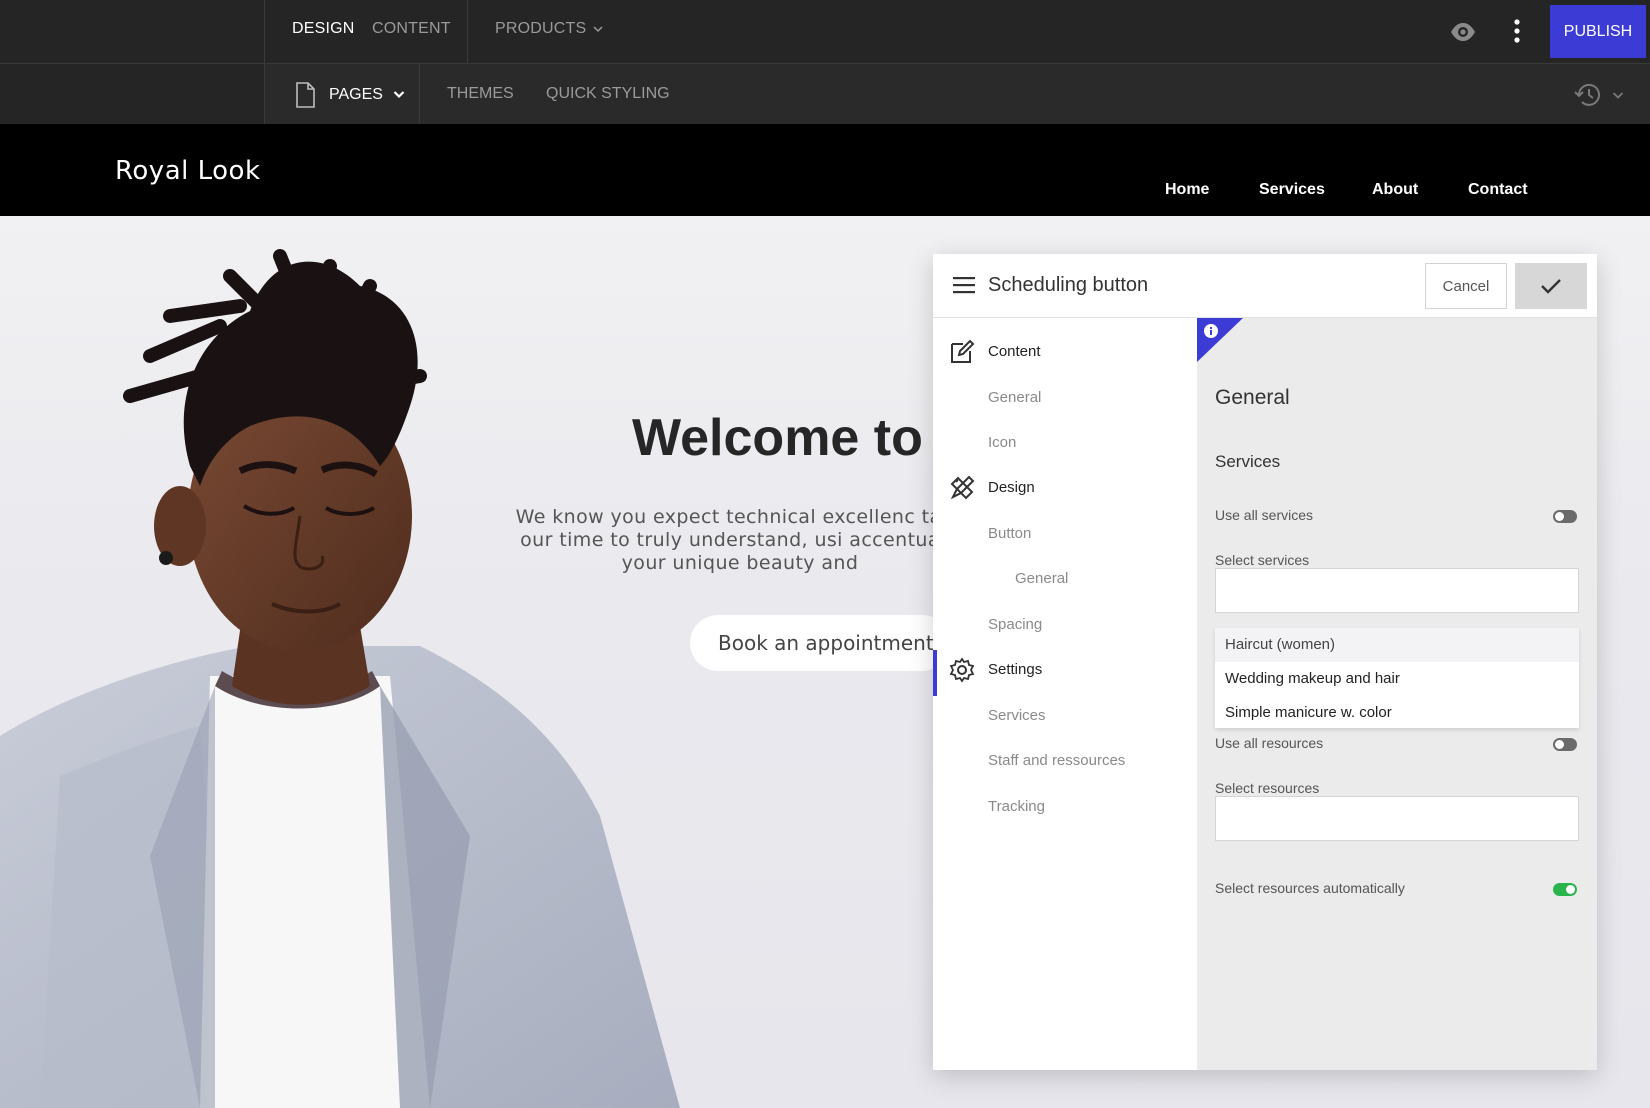 The height and width of the screenshot is (1108, 1650). I want to click on nav-home: Home, so click(1187, 190).